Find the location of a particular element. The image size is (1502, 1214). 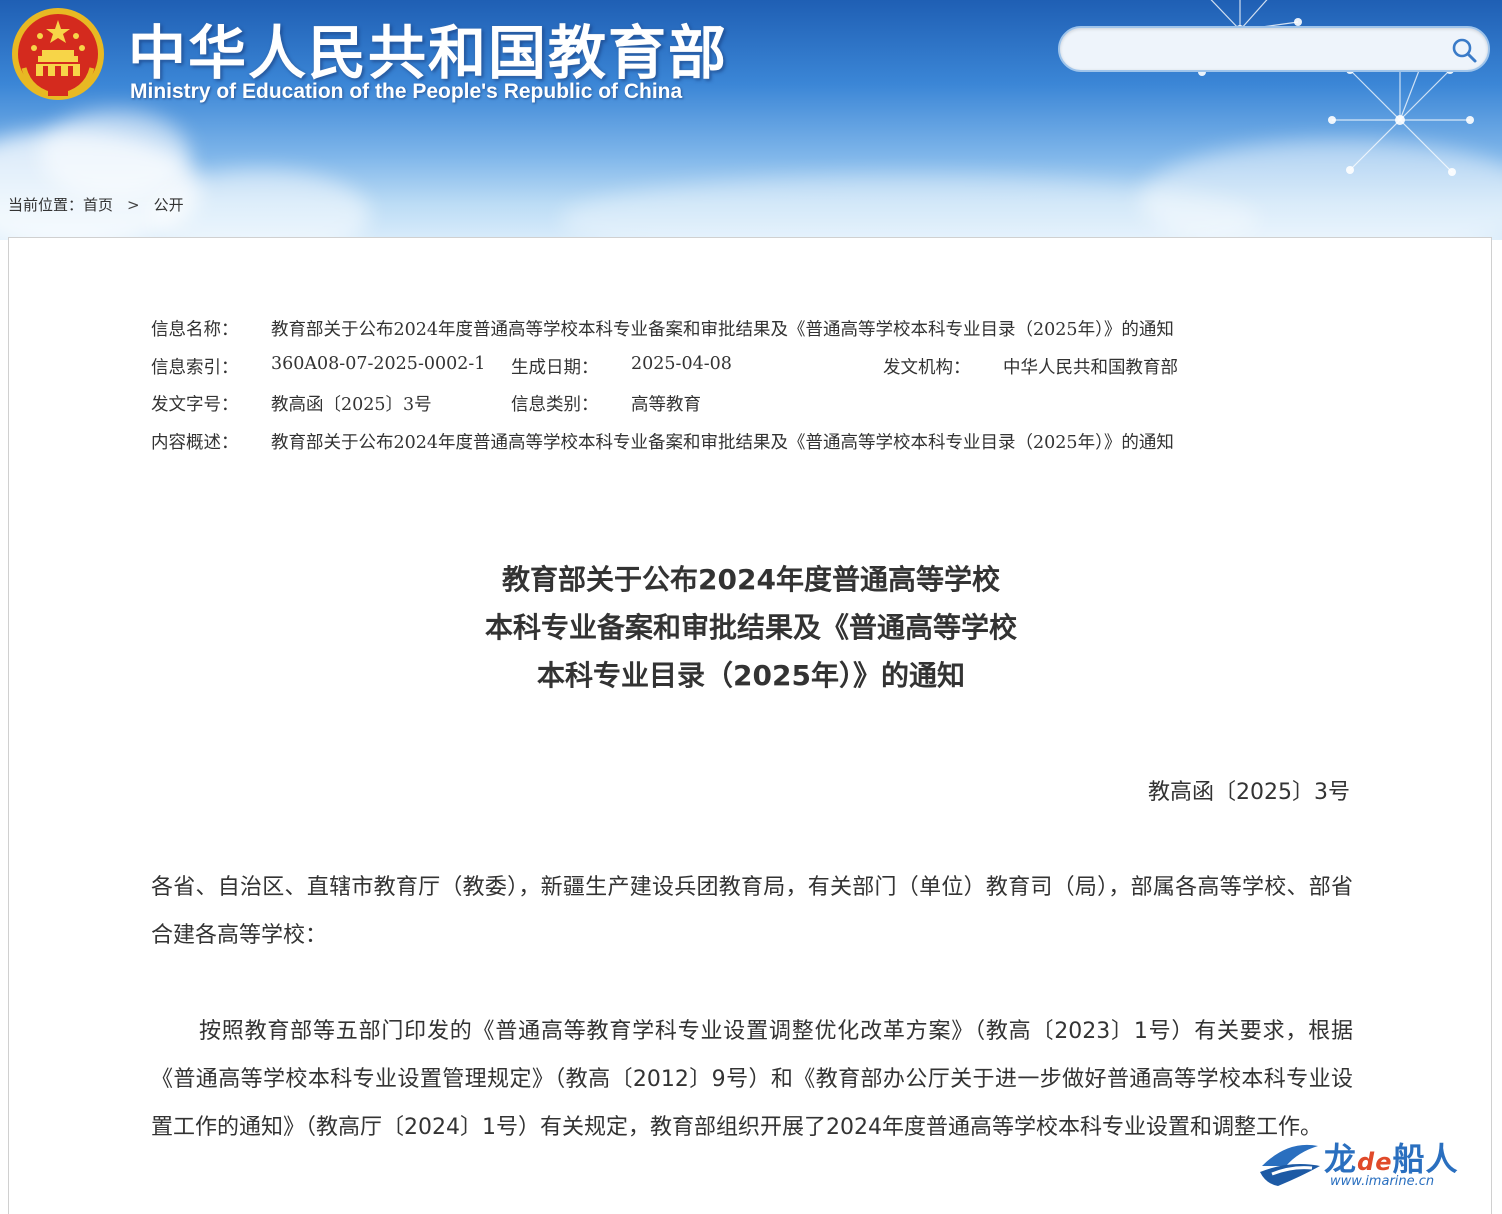

watermark-name-de: de is located at coordinates (1375, 1162).